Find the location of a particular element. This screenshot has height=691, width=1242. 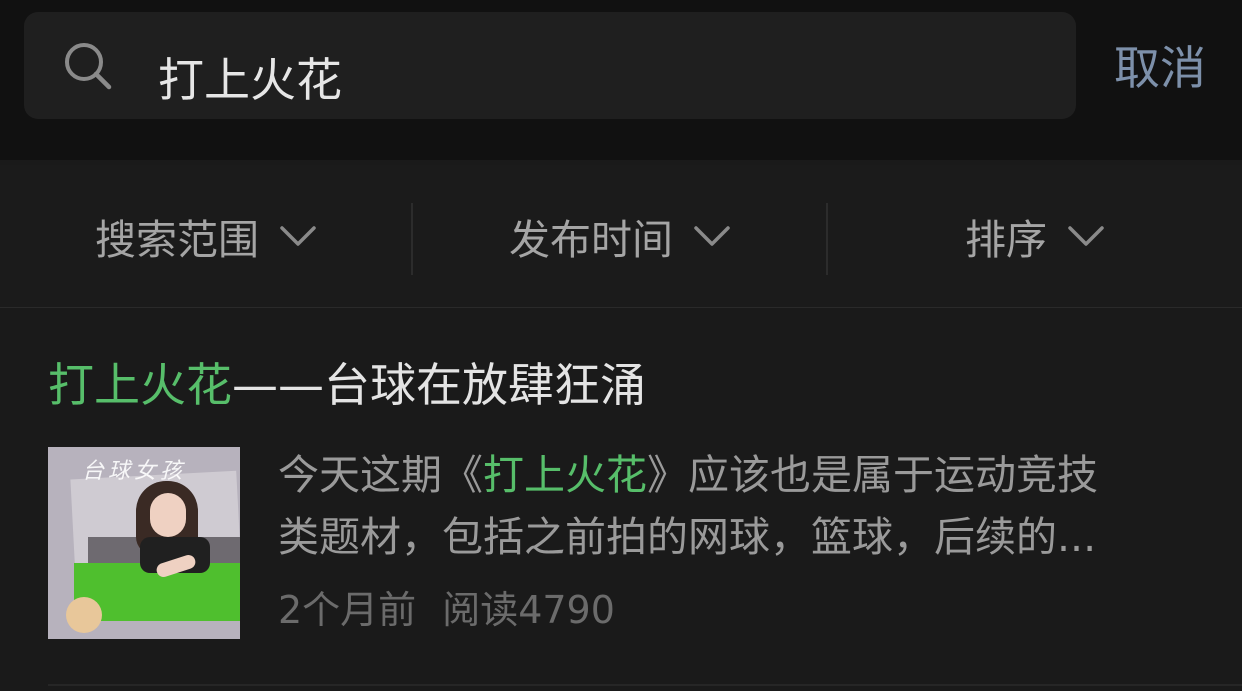

search-input: 打上火花 is located at coordinates (550, 65).